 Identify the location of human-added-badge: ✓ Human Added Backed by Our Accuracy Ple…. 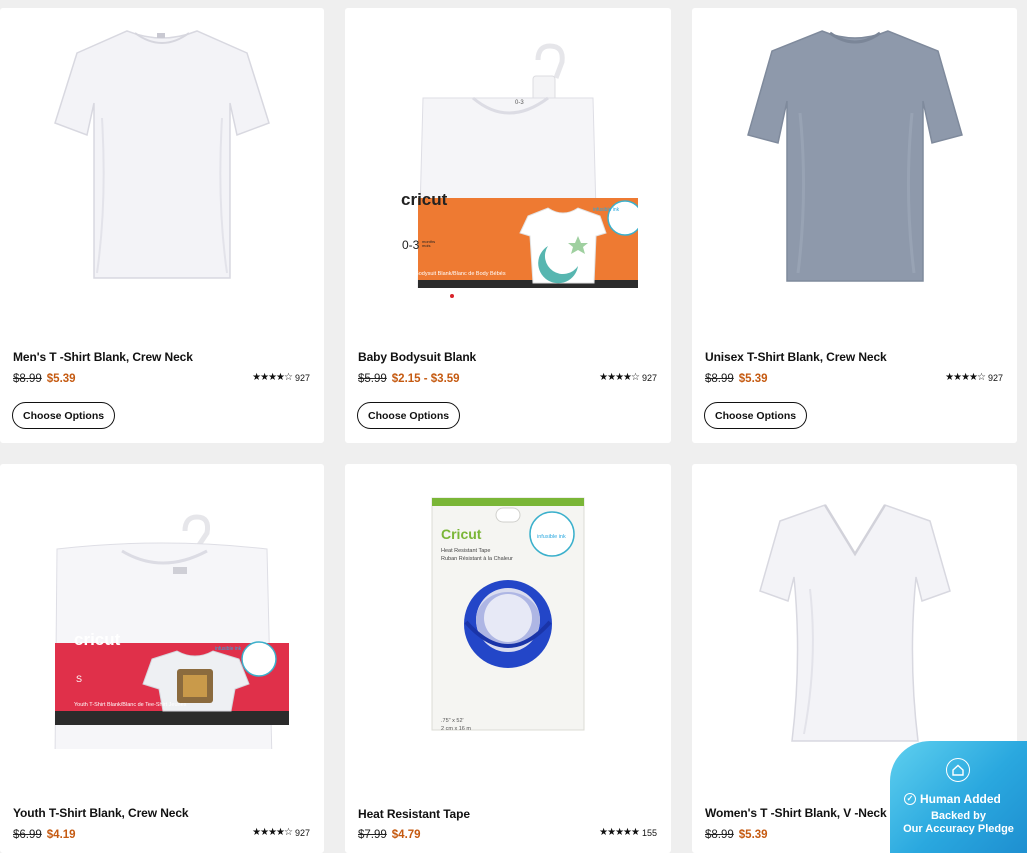
(958, 797).